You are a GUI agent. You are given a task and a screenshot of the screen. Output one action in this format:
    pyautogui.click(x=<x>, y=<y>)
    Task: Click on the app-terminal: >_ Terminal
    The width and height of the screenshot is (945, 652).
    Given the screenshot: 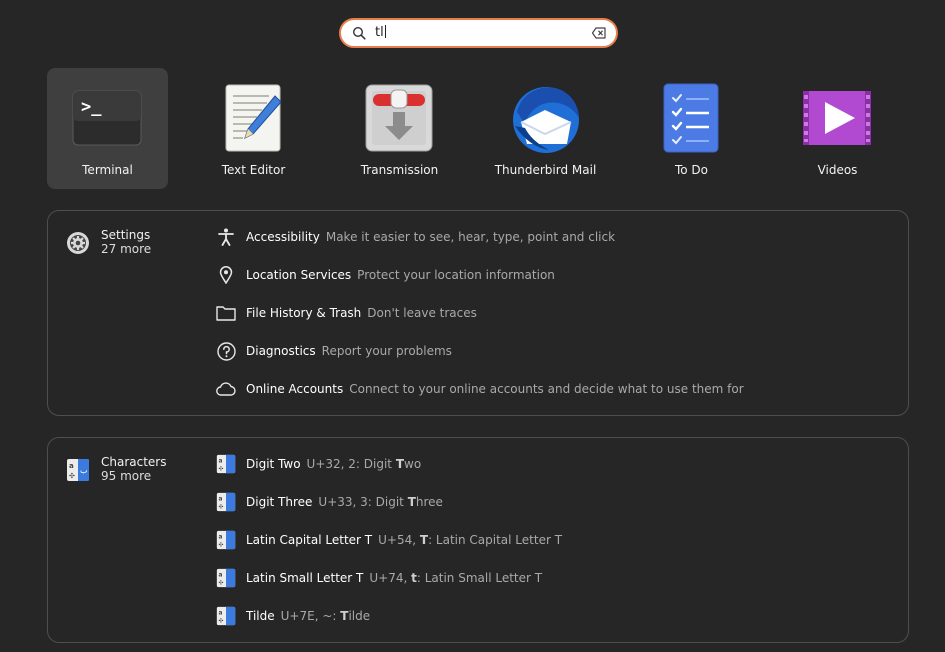 What is the action you would take?
    pyautogui.click(x=107, y=128)
    